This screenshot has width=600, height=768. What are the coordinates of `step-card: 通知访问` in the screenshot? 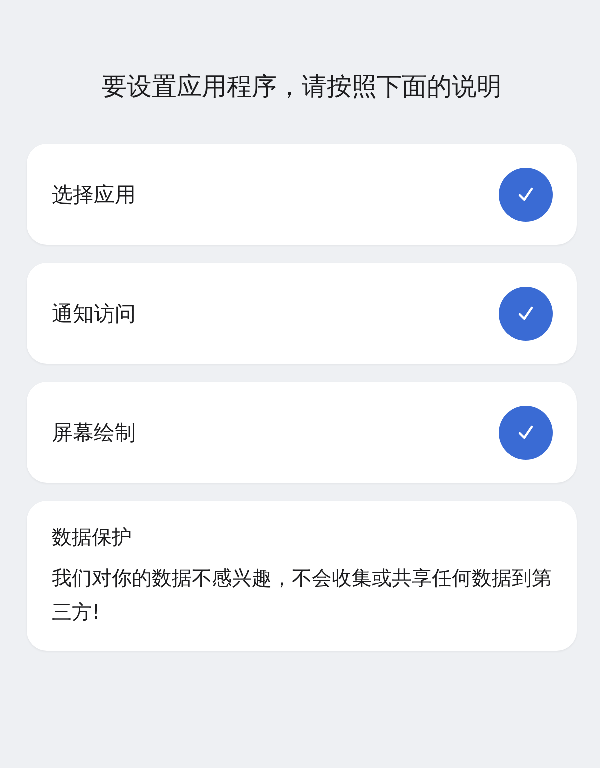 It's located at (302, 313).